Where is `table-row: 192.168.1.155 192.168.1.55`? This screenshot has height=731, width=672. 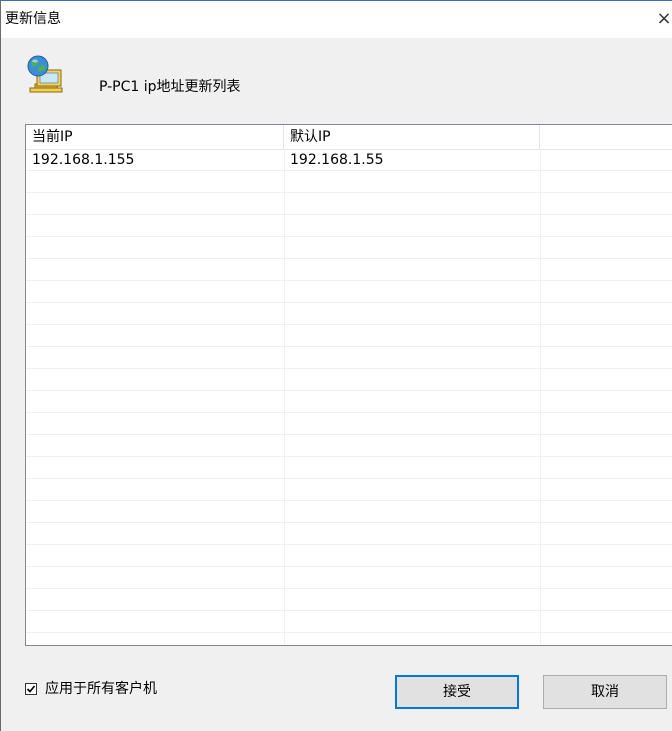
table-row: 192.168.1.155 192.168.1.55 is located at coordinates (349, 160).